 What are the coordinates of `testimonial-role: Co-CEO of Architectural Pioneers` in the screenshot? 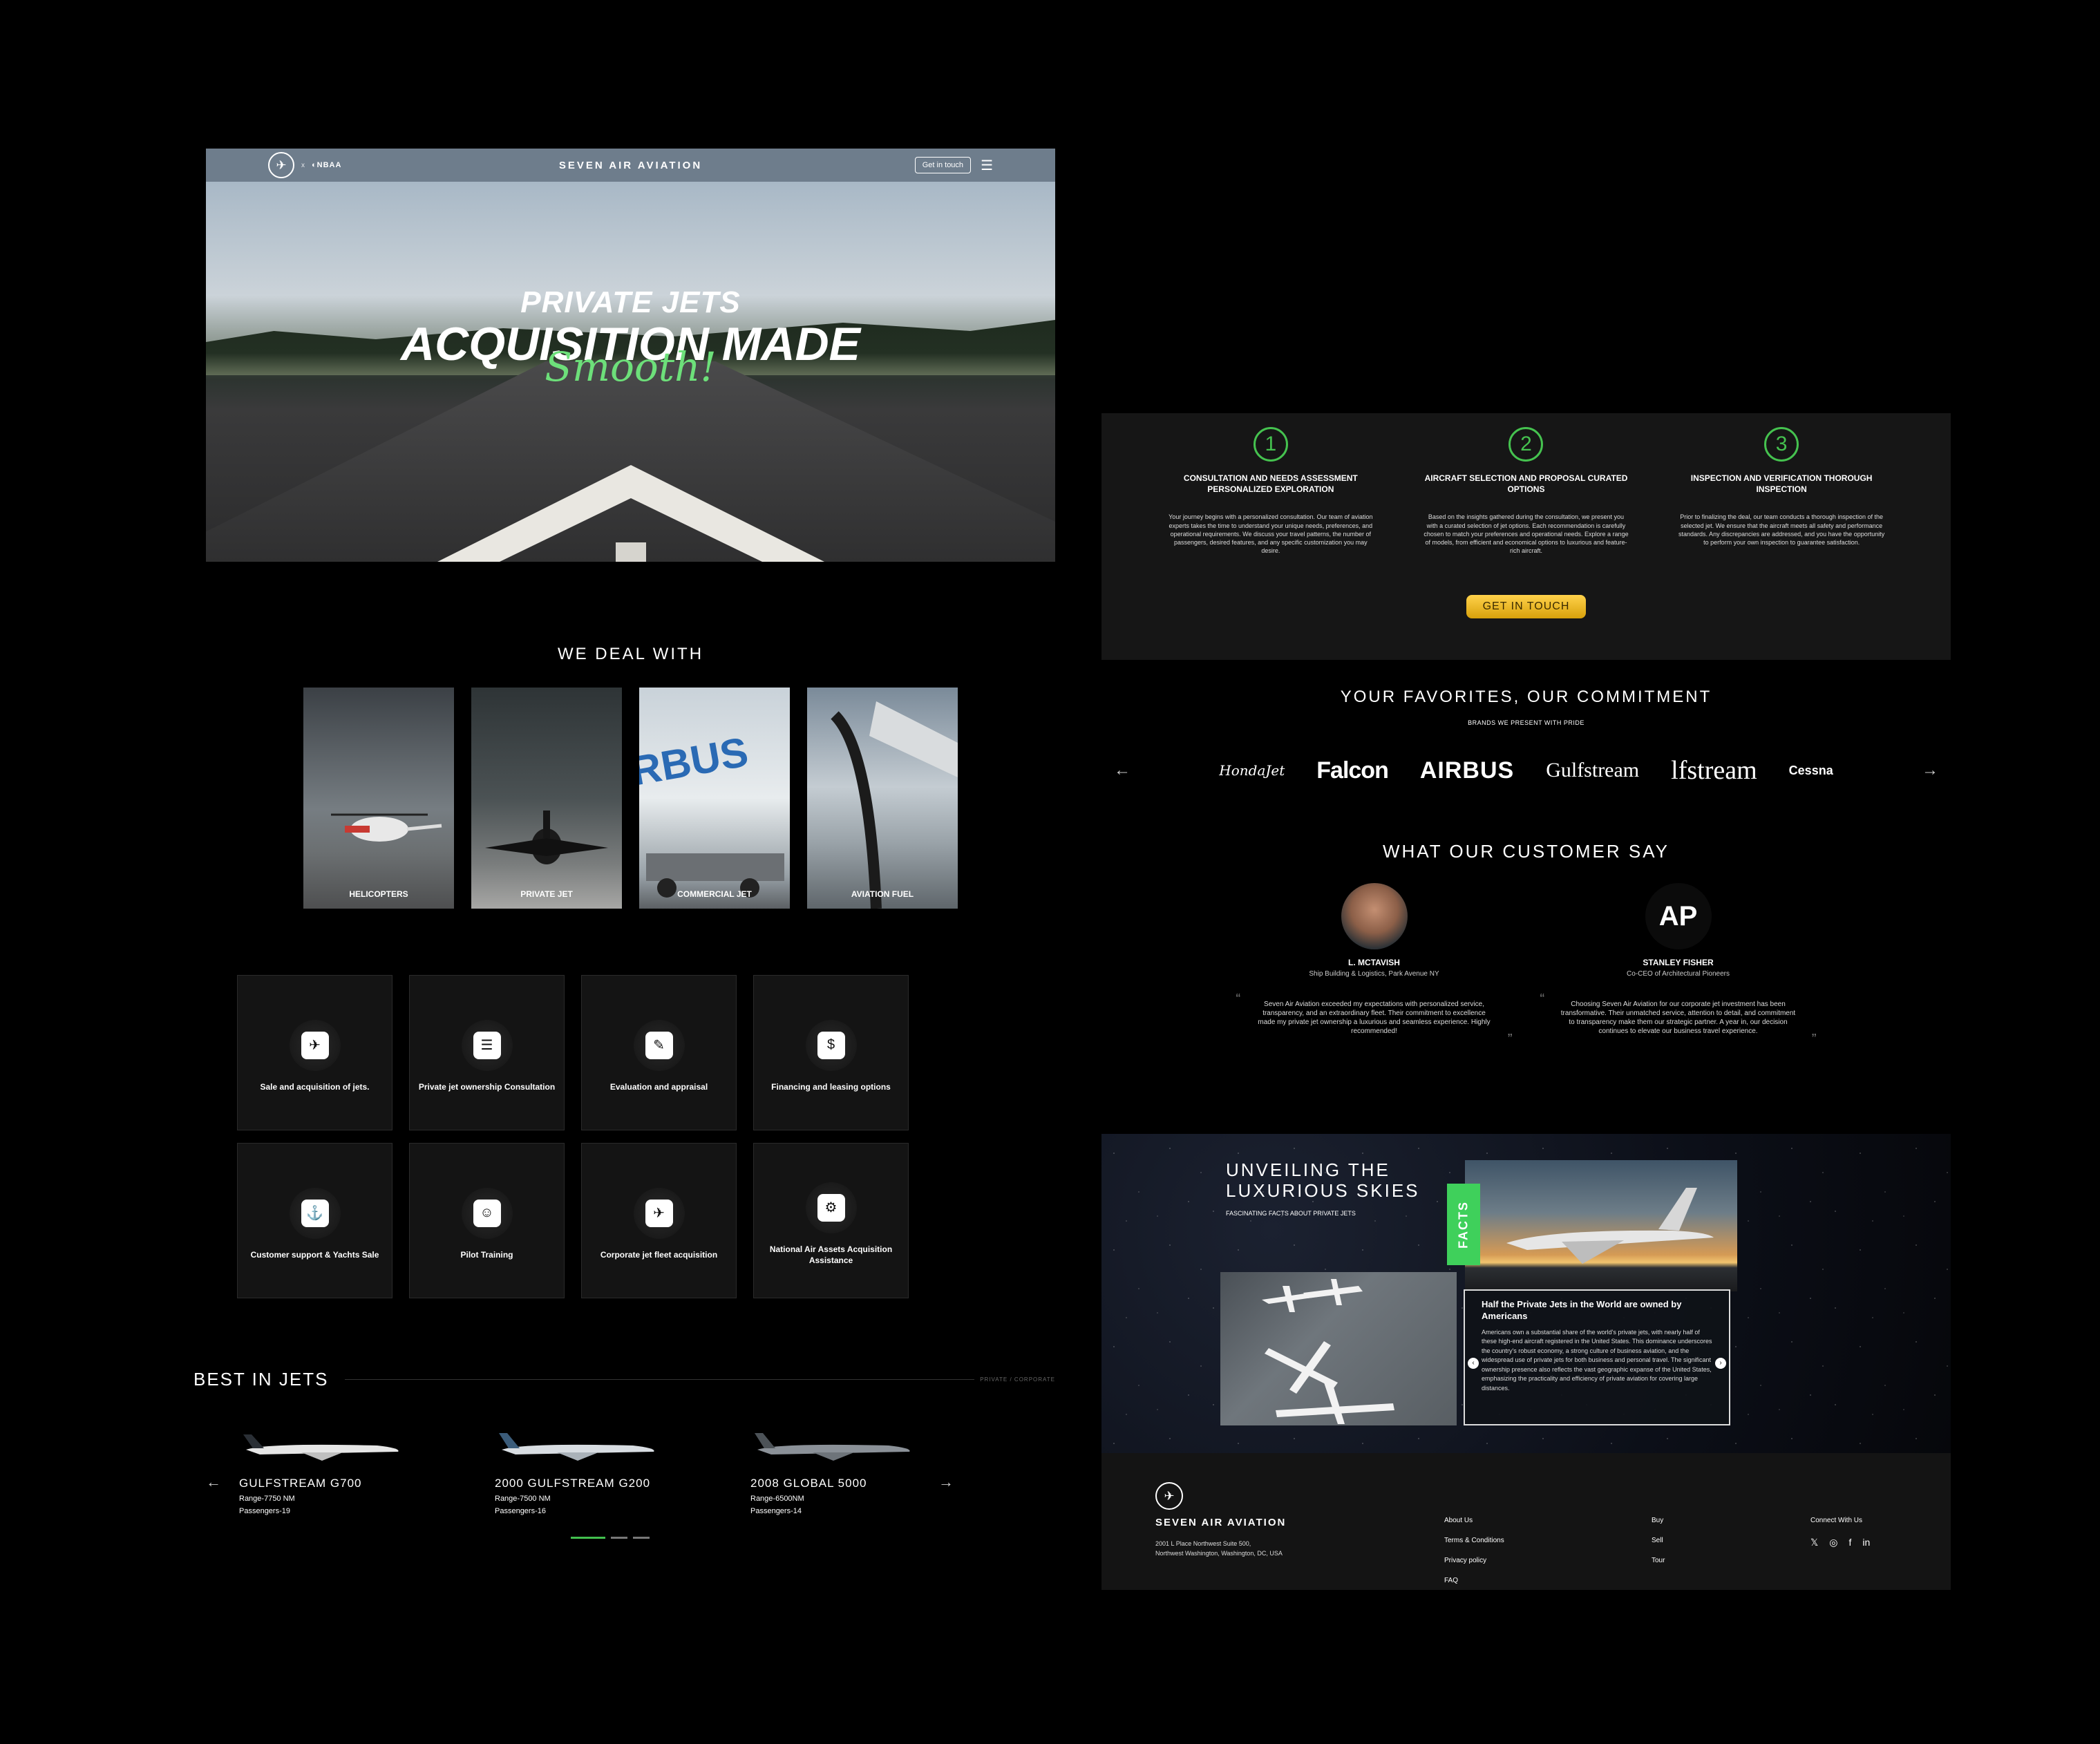 It's located at (1678, 974).